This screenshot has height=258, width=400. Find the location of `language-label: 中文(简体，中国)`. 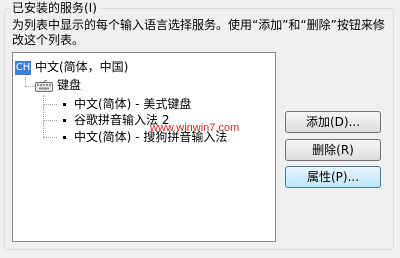

language-label: 中文(简体，中国) is located at coordinates (82, 67).